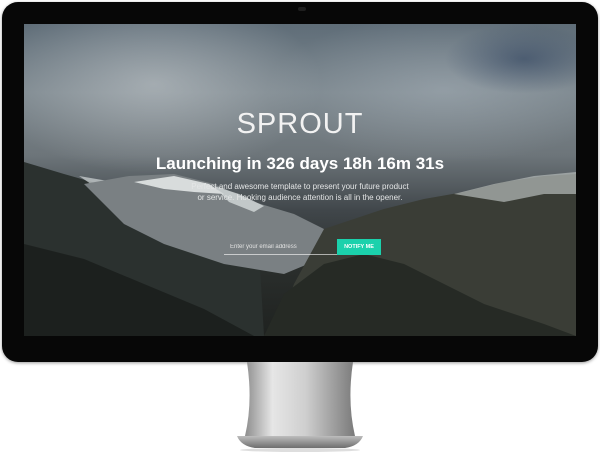  Describe the element at coordinates (280, 247) in the screenshot. I see `email-field` at that location.